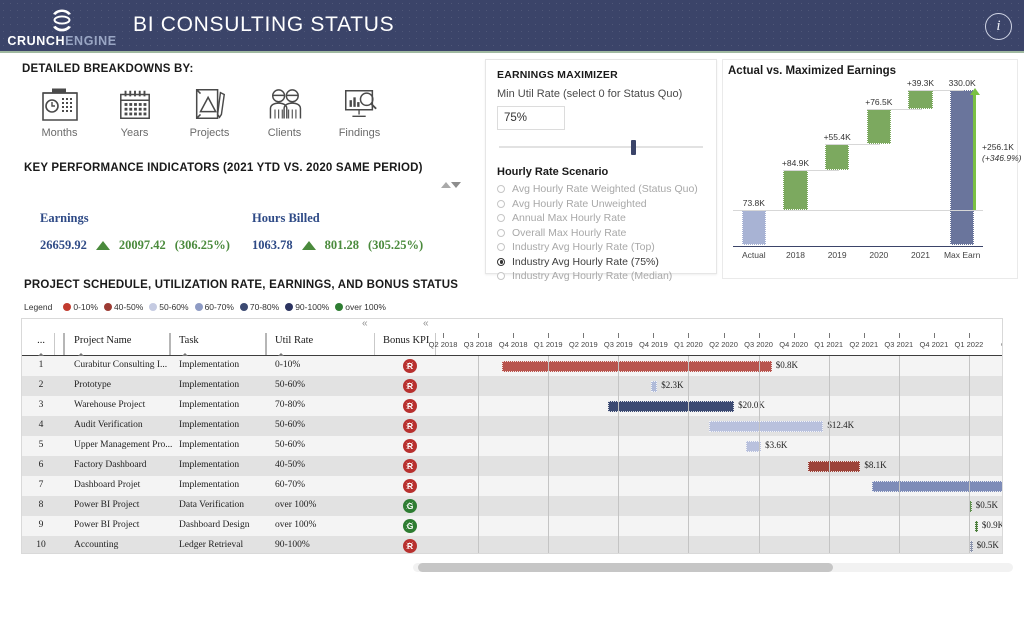 The height and width of the screenshot is (642, 1024). What do you see at coordinates (59, 112) in the screenshot?
I see `breakdown-item-months: Months` at bounding box center [59, 112].